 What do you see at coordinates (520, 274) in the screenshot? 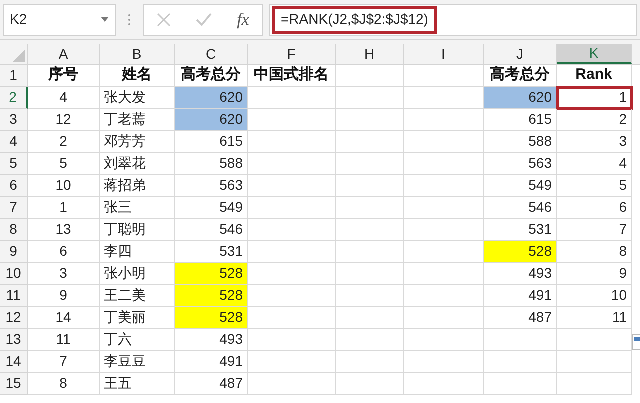
I see `table-cell: 493` at bounding box center [520, 274].